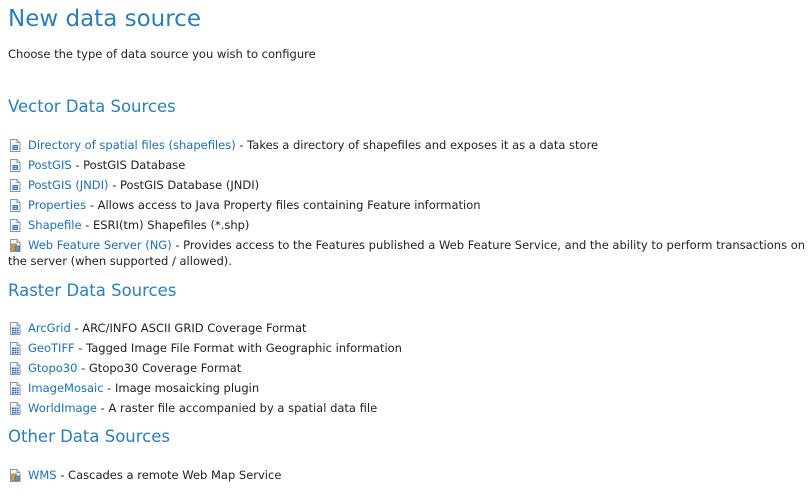  Describe the element at coordinates (62, 408) in the screenshot. I see `source-link-worldimage: WorldImage` at that location.